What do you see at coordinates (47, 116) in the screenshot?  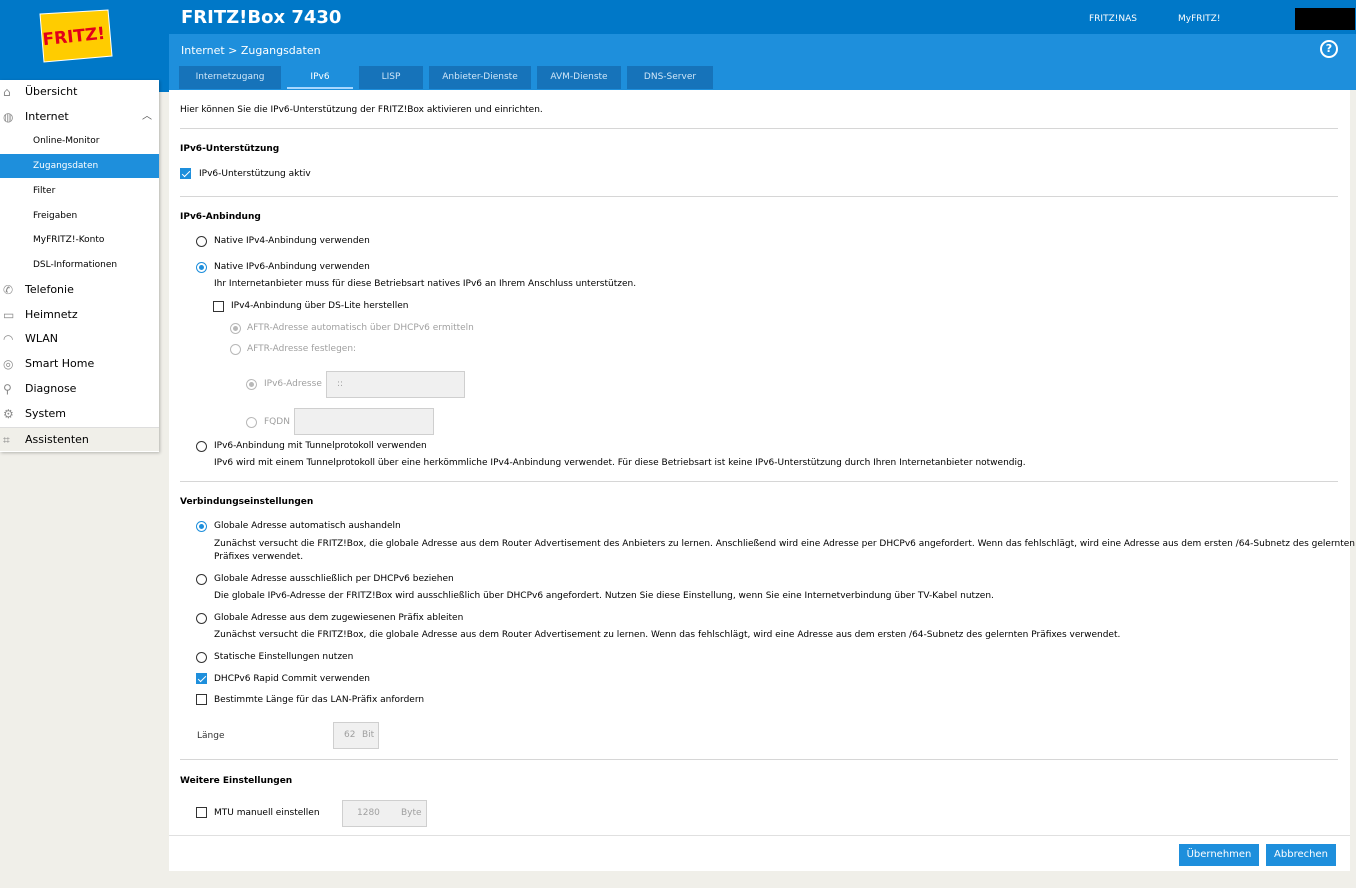 I see `sidebar-item-label: Internet` at bounding box center [47, 116].